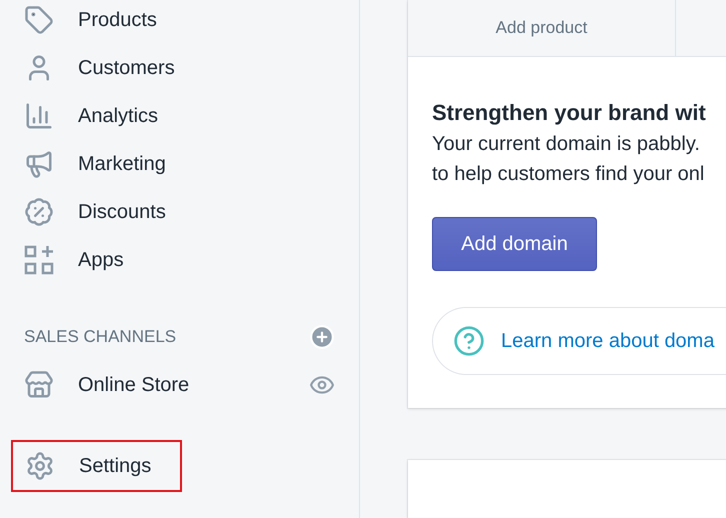 This screenshot has height=518, width=726. I want to click on nav-item: Settings, so click(96, 466).